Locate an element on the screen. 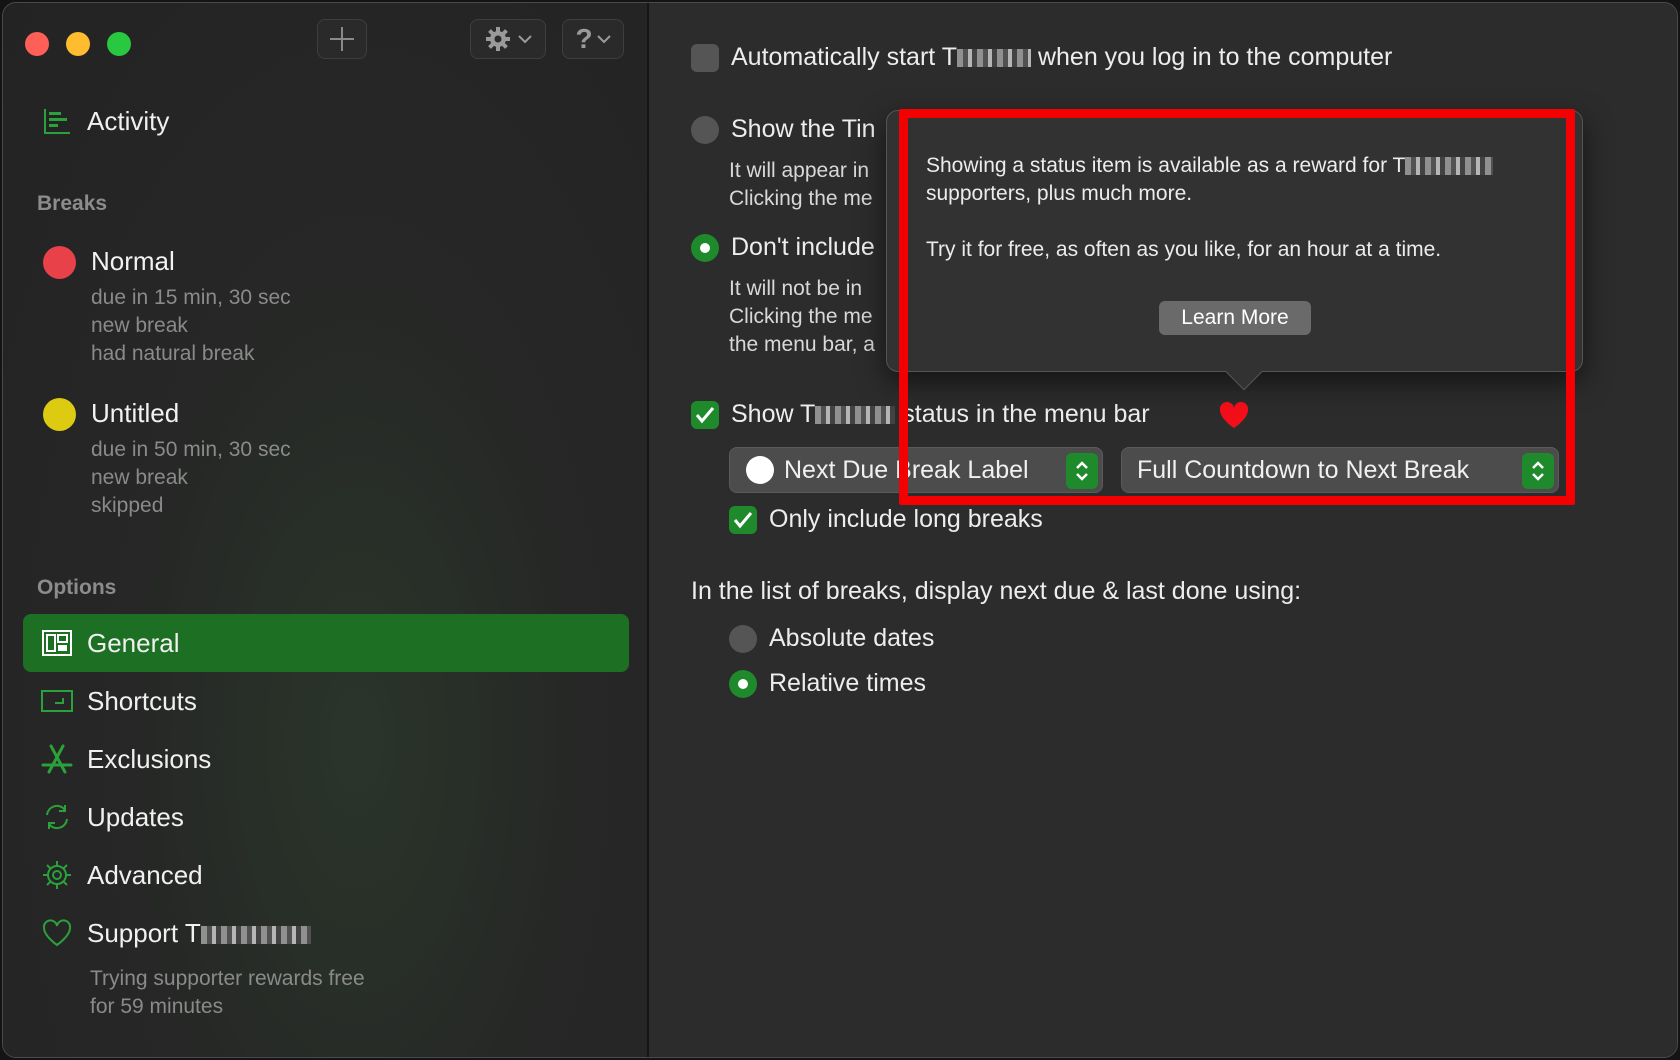 This screenshot has height=1060, width=1680. activity-chart-icon is located at coordinates (57, 121).